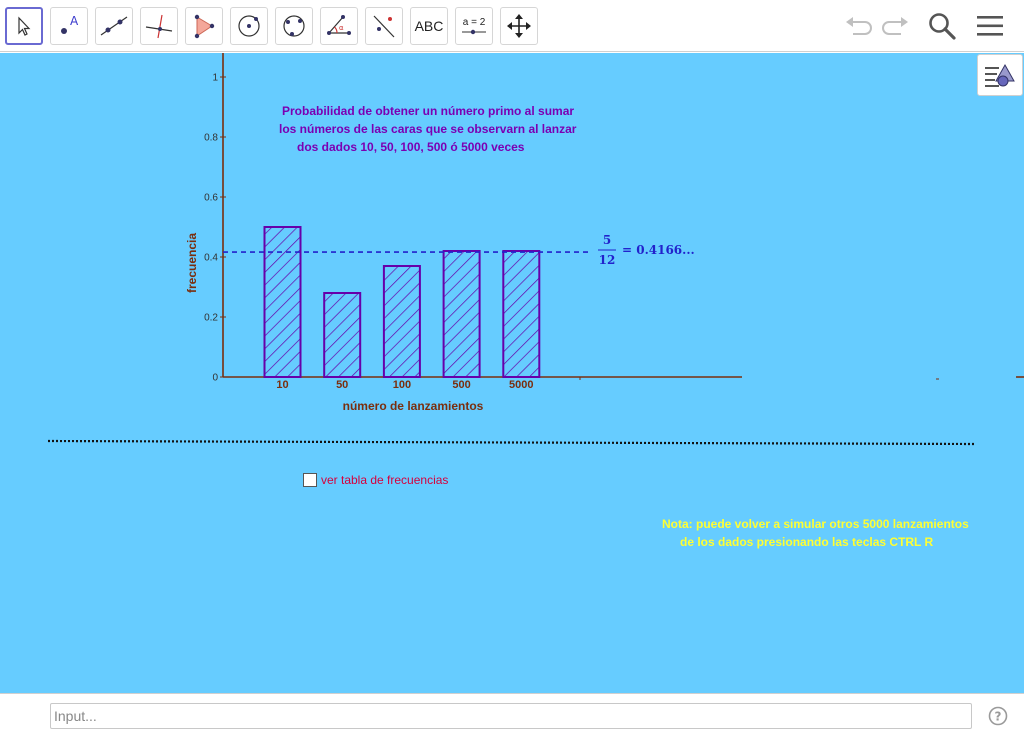  Describe the element at coordinates (402, 385) in the screenshot. I see `x-tick-label: 100` at that location.